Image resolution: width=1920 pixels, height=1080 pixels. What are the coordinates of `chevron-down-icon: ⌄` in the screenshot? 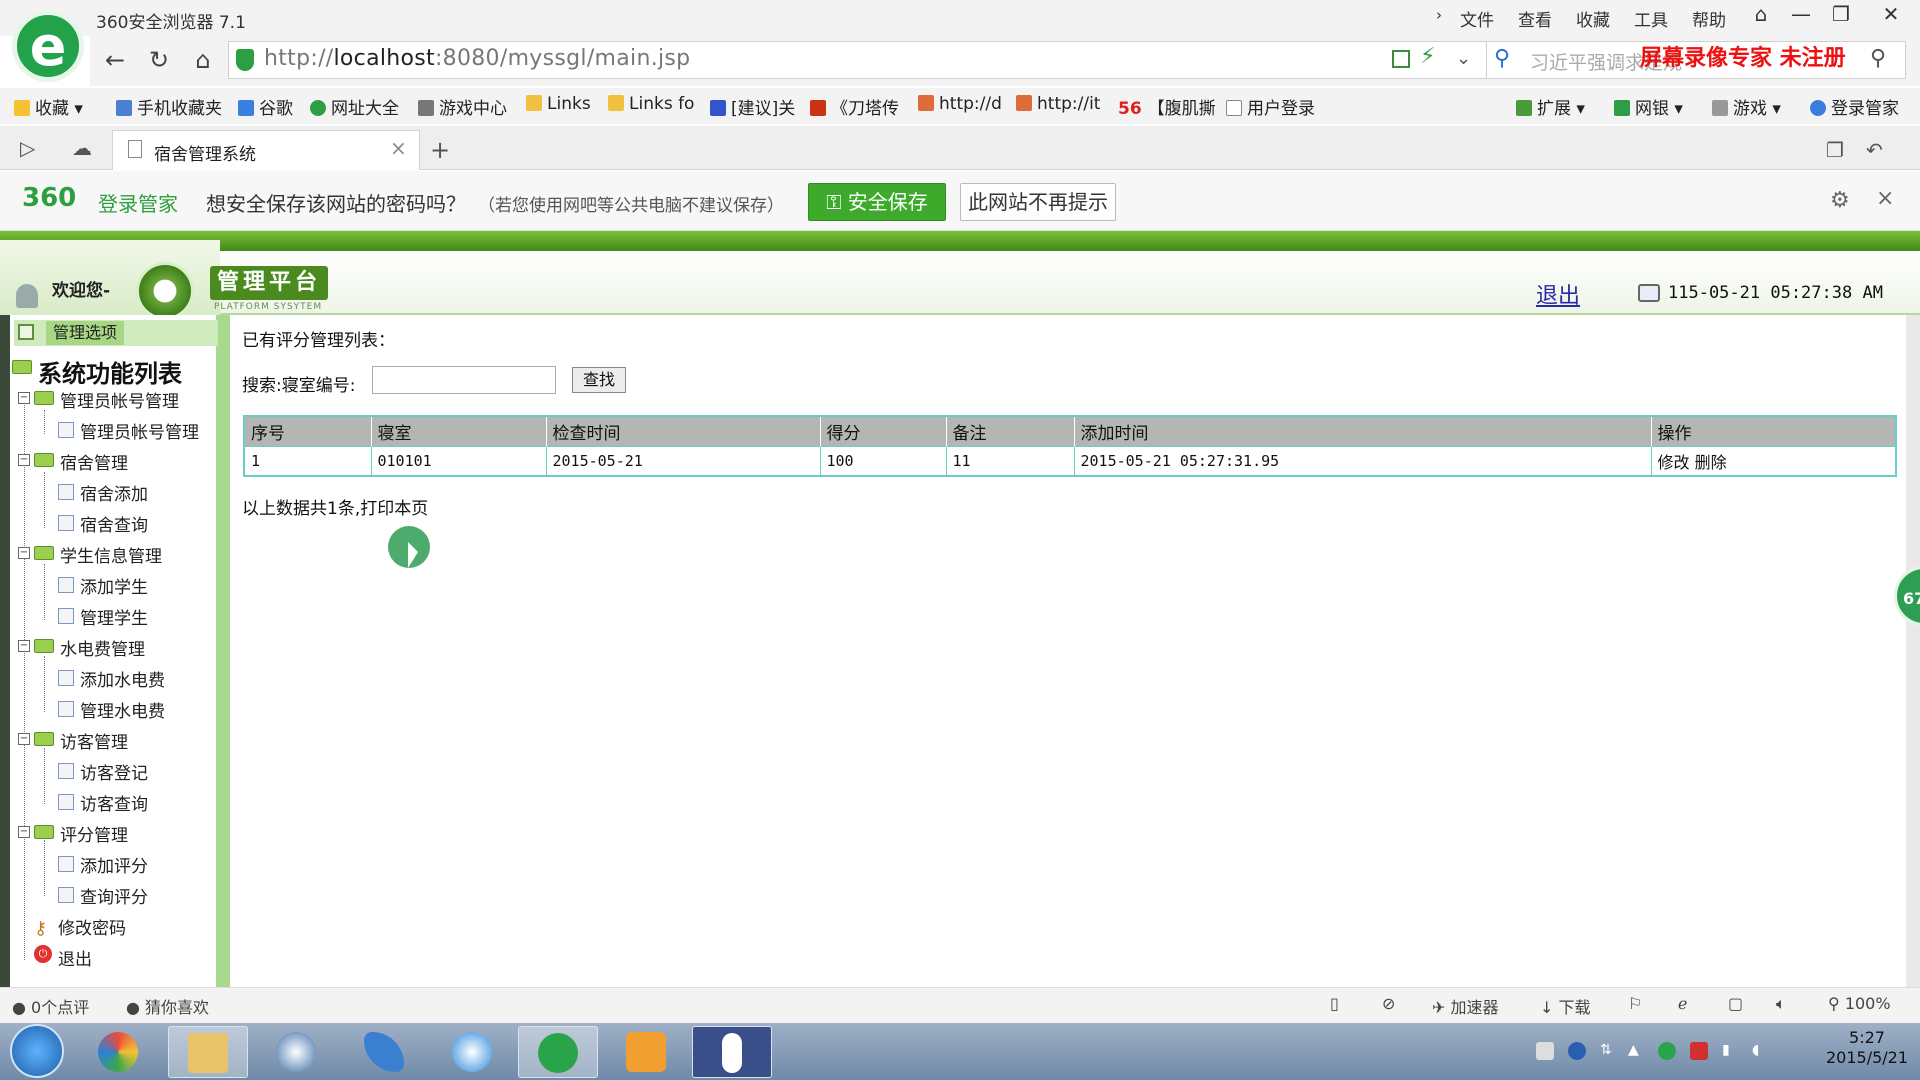 It's located at (1463, 58).